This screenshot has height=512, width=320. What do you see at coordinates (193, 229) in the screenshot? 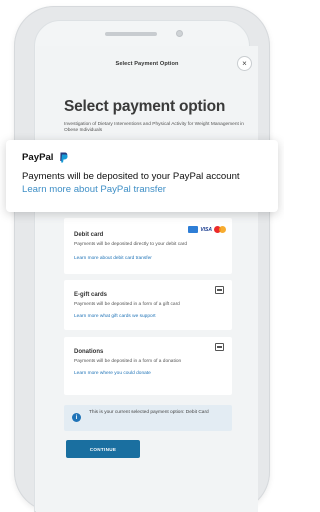
I see `amex-icon` at bounding box center [193, 229].